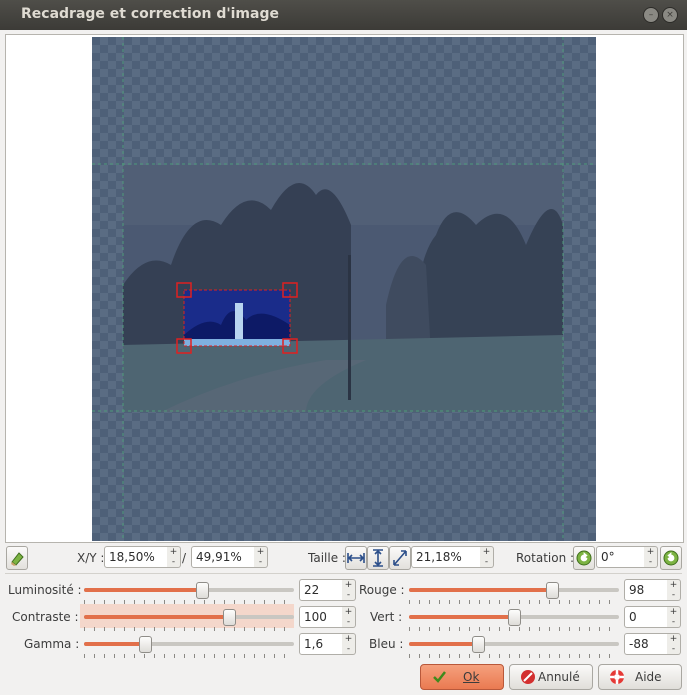 Image resolution: width=687 pixels, height=695 pixels. I want to click on rotation-value: 0°, so click(608, 557).